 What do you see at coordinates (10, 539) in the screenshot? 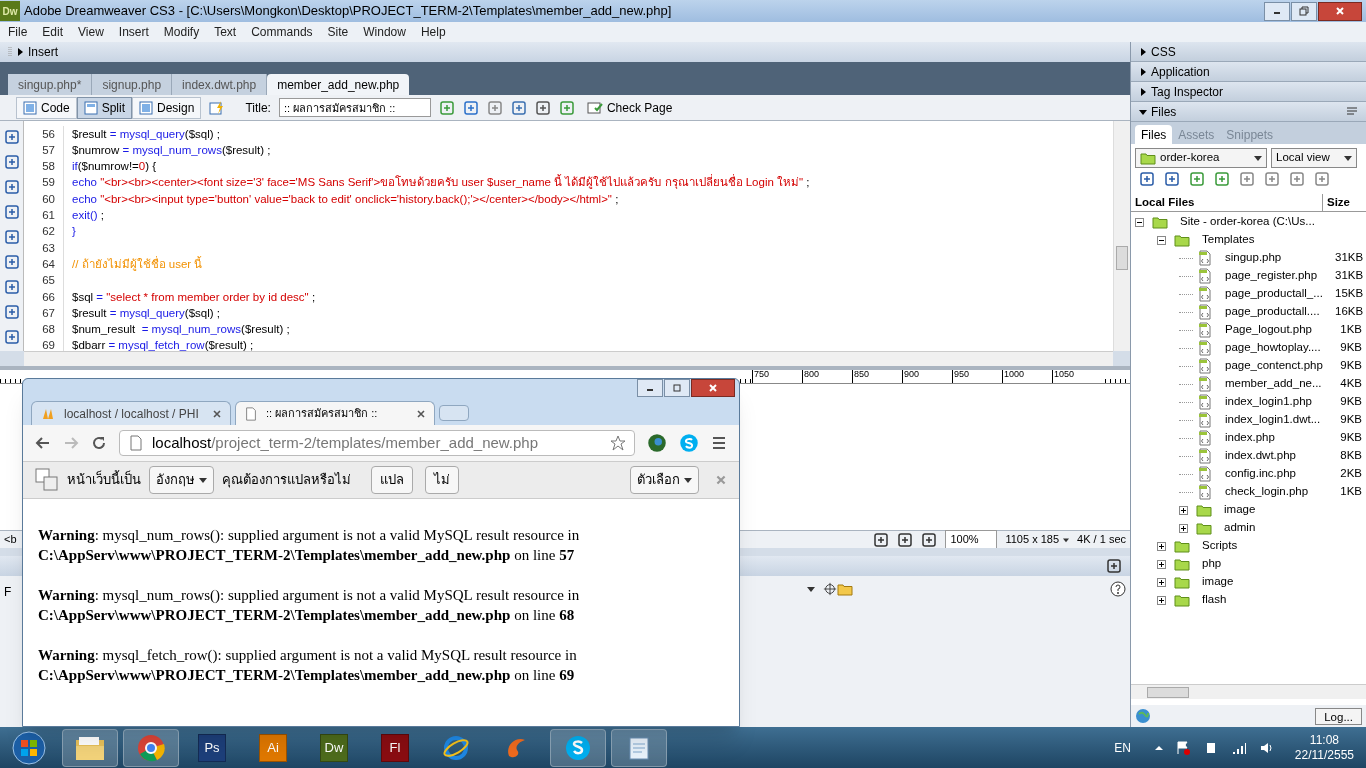
I see `tag-selector: <b` at bounding box center [10, 539].